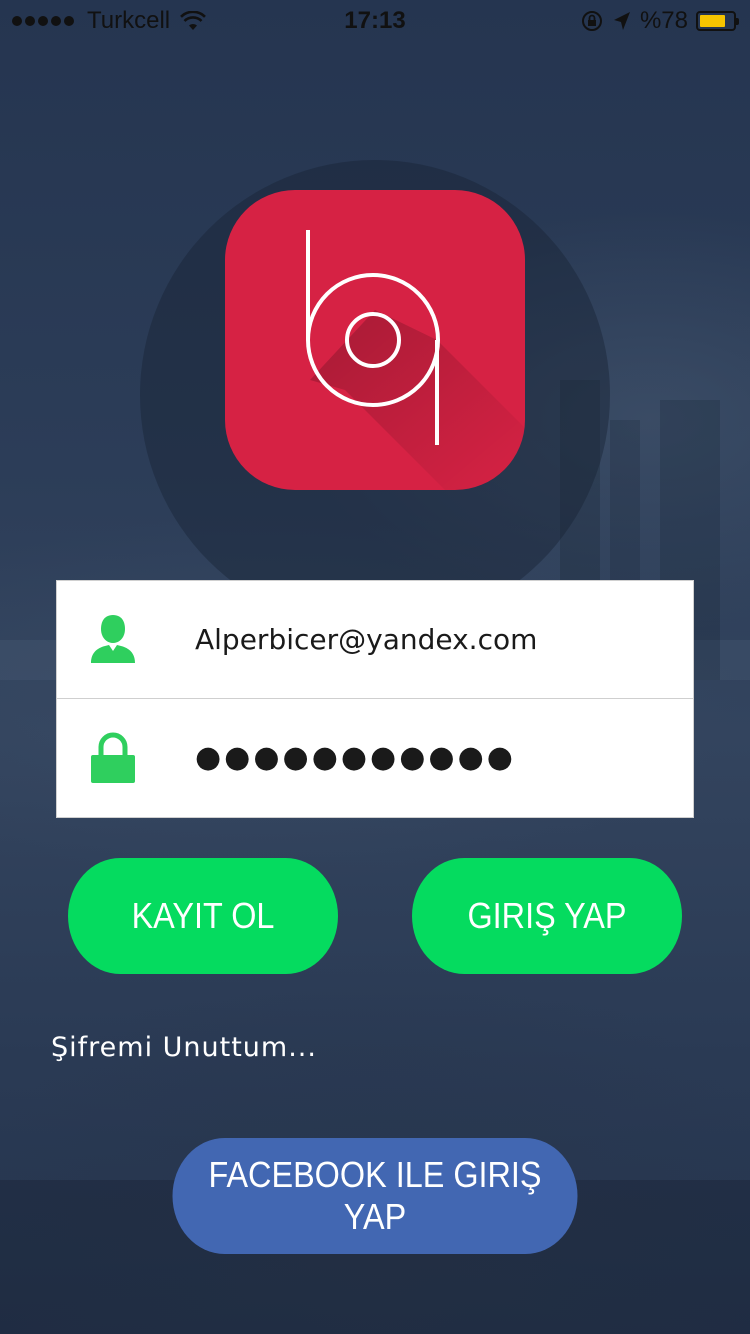 This screenshot has height=1334, width=750. I want to click on lock-icon, so click(113, 757).